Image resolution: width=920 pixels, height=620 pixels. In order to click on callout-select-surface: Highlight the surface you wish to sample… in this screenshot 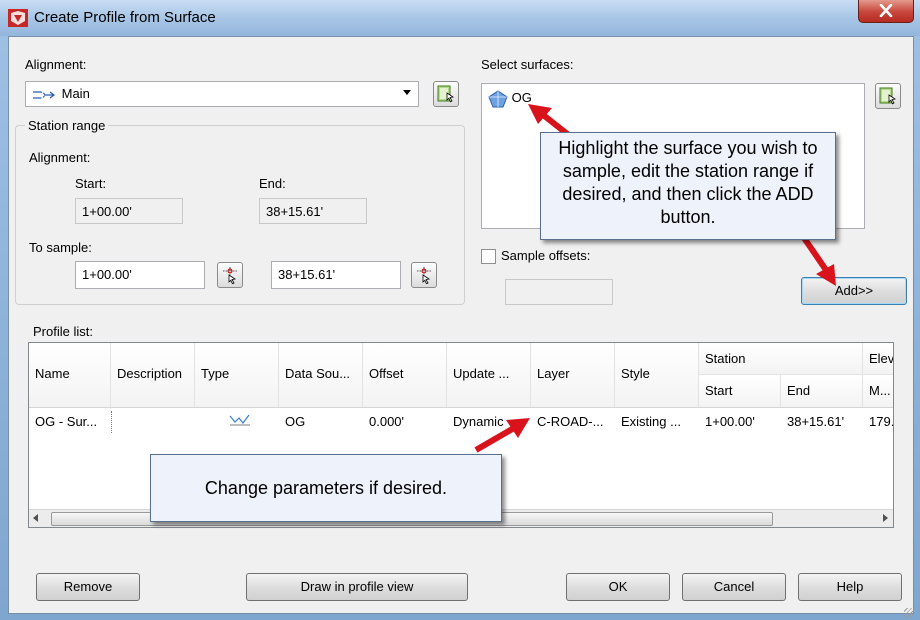, I will do `click(688, 186)`.